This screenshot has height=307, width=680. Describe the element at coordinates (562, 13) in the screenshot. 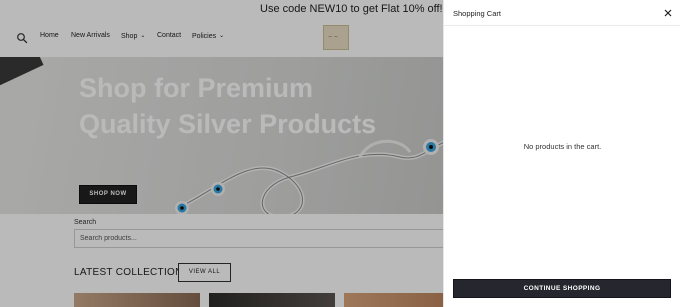

I see `cart-header: Shopping Cart` at that location.